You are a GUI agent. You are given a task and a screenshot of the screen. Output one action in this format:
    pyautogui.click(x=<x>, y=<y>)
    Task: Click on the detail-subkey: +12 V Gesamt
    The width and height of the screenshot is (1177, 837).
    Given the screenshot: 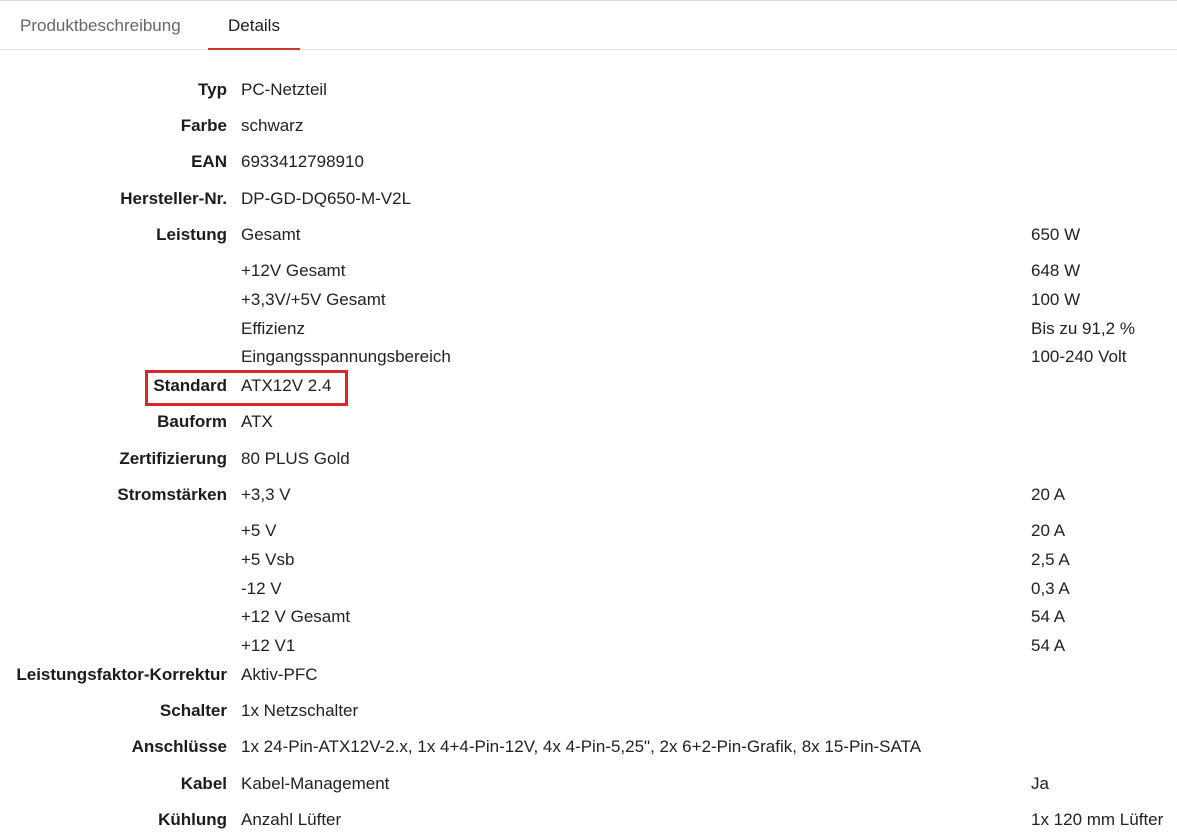 What is the action you would take?
    pyautogui.click(x=296, y=616)
    